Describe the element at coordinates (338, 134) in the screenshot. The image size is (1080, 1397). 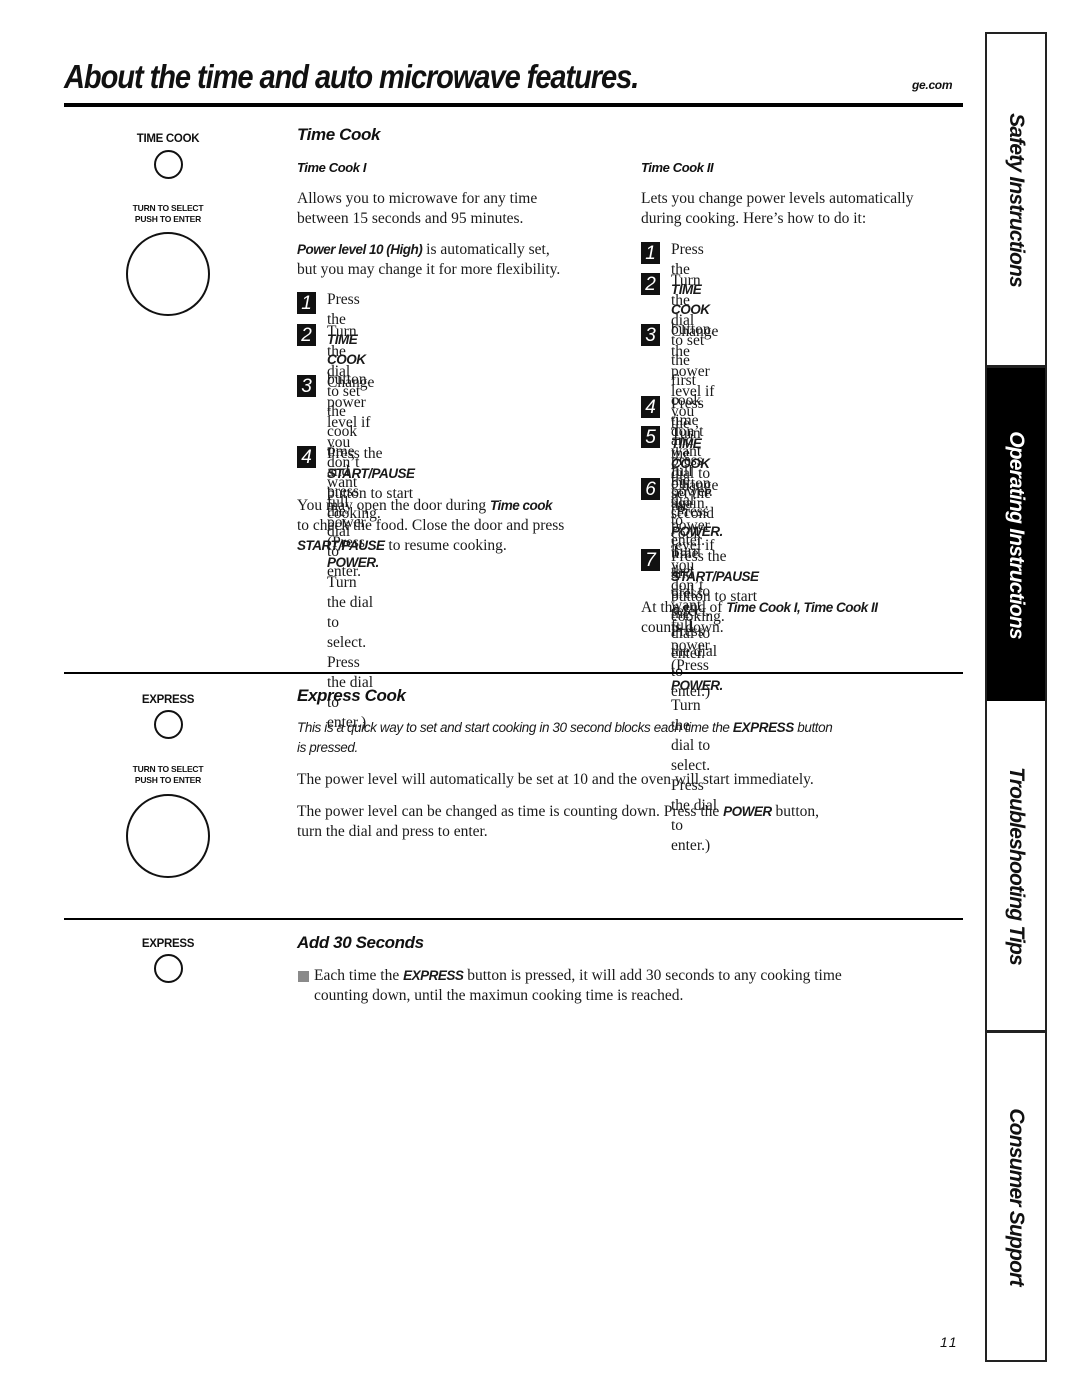
I see `time-cook-heading: Time Cook` at that location.